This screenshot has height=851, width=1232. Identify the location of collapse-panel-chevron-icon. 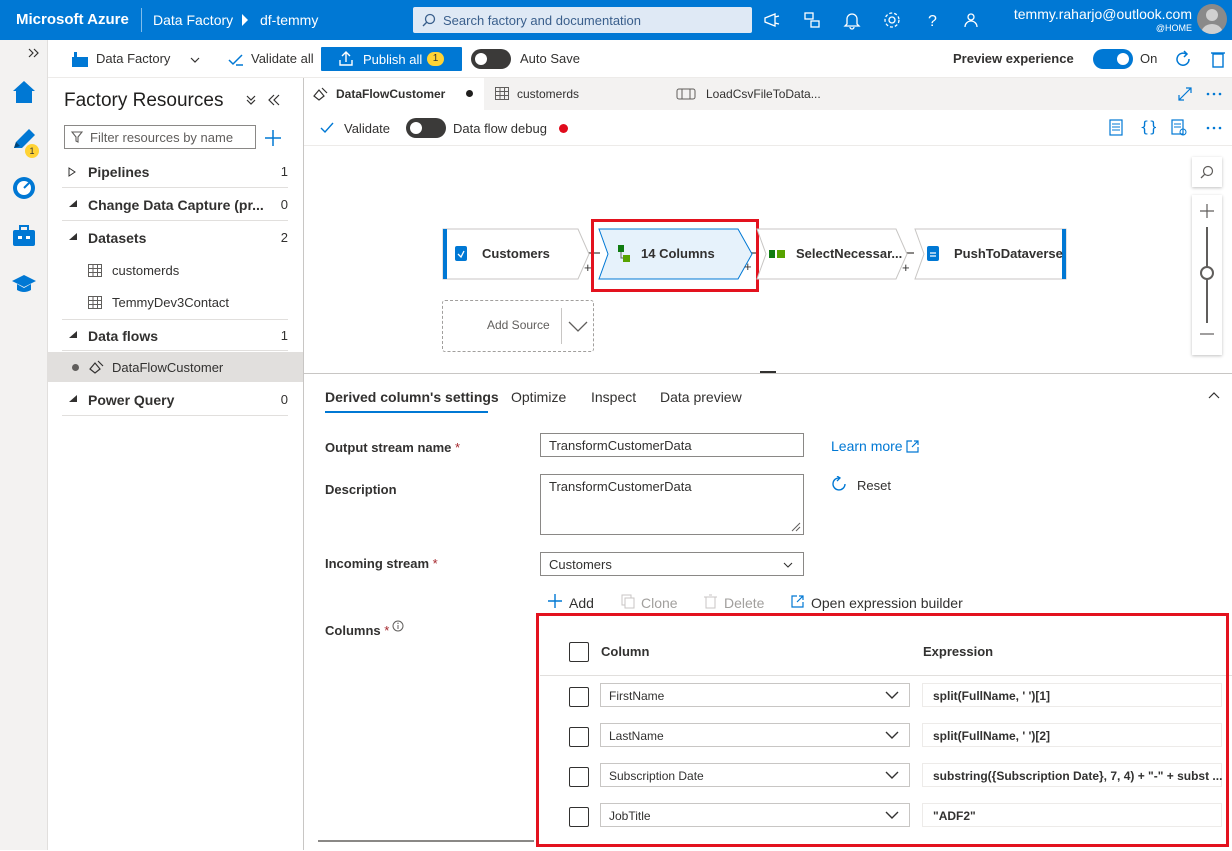
(1214, 395).